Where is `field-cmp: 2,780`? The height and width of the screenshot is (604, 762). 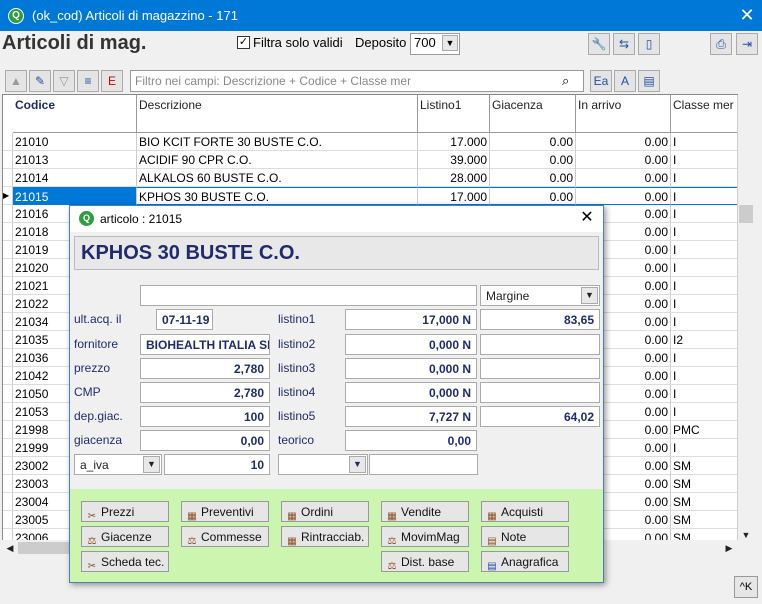 field-cmp: 2,780 is located at coordinates (205, 392).